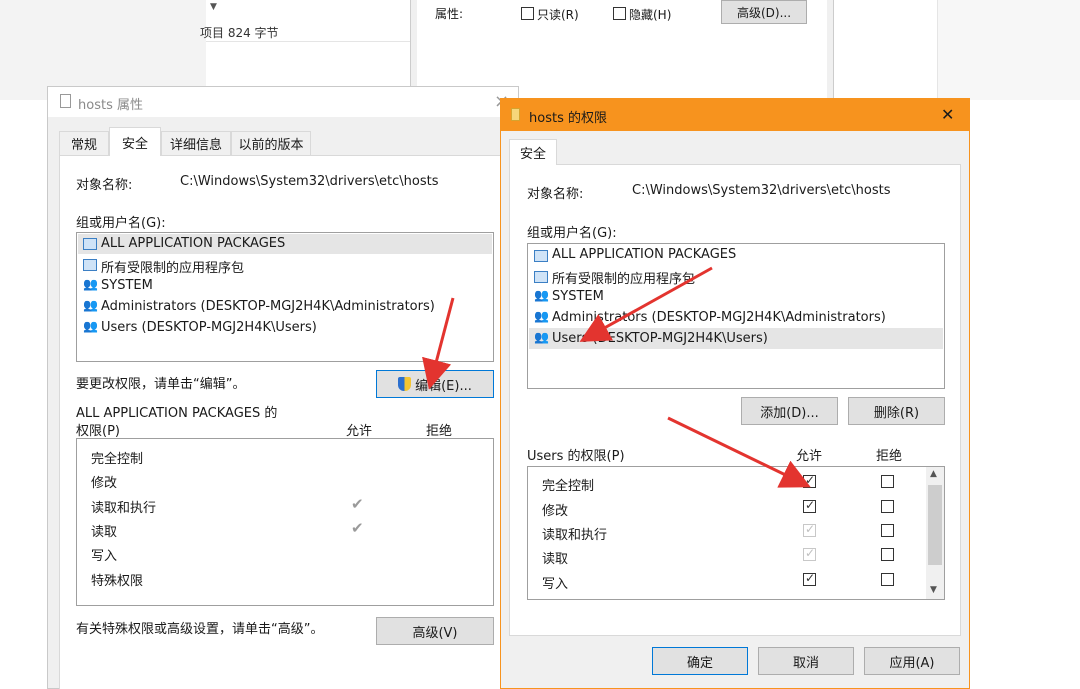  I want to click on arrow-to-edit-button, so click(438, 343).